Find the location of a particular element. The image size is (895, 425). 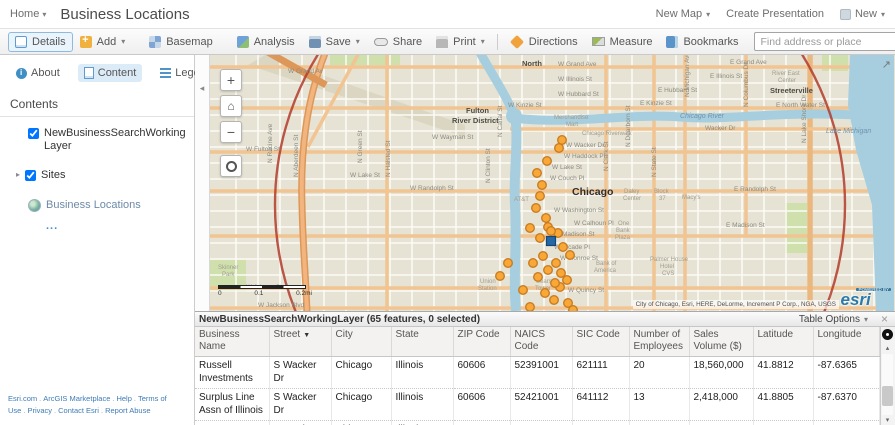

column-header: Latitude is located at coordinates (783, 342).